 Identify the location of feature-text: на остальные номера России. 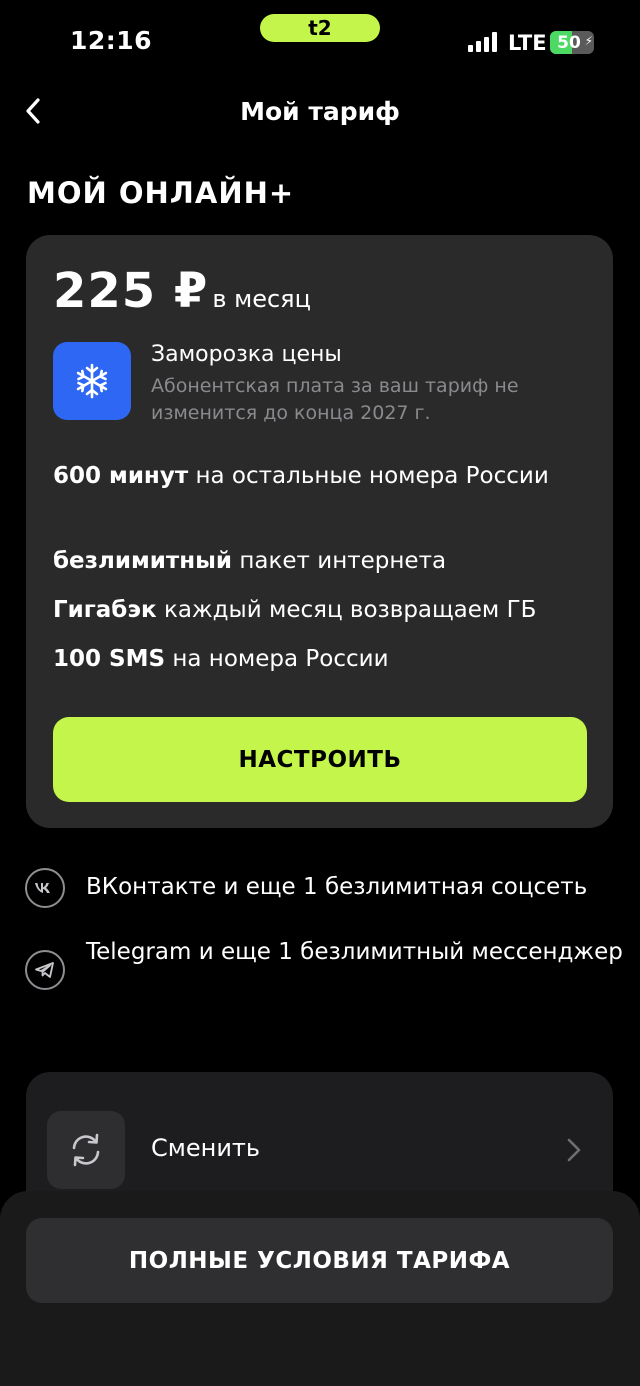
(372, 476).